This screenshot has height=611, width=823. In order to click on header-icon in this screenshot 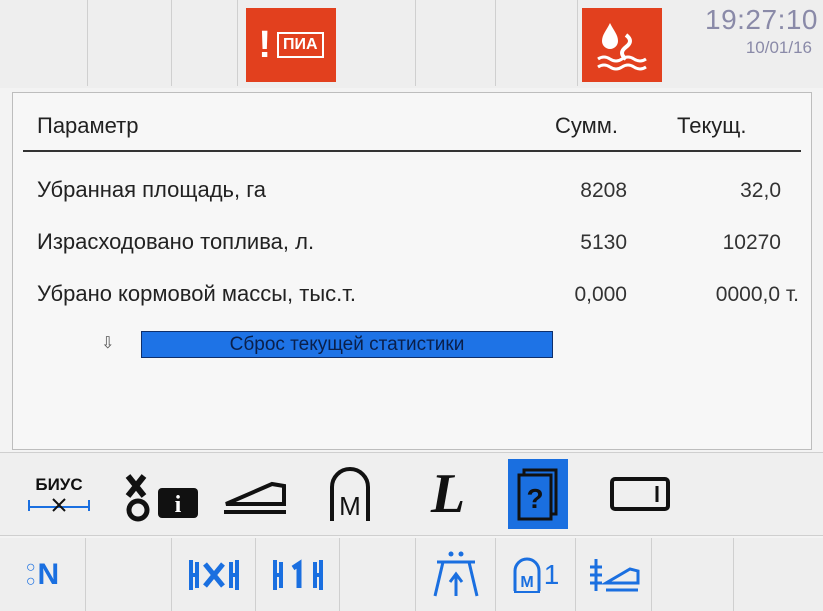, I will do `click(255, 497)`.